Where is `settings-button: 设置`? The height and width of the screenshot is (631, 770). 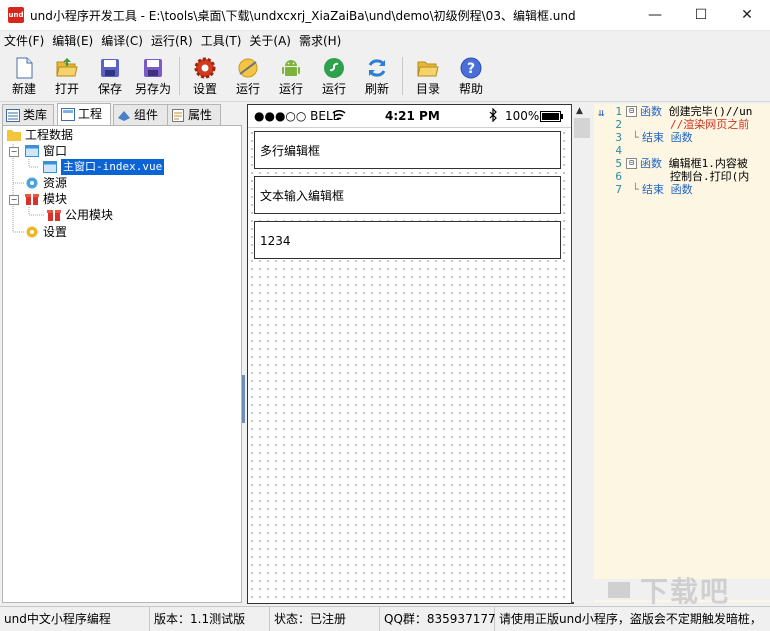 settings-button: 设置 is located at coordinates (205, 76).